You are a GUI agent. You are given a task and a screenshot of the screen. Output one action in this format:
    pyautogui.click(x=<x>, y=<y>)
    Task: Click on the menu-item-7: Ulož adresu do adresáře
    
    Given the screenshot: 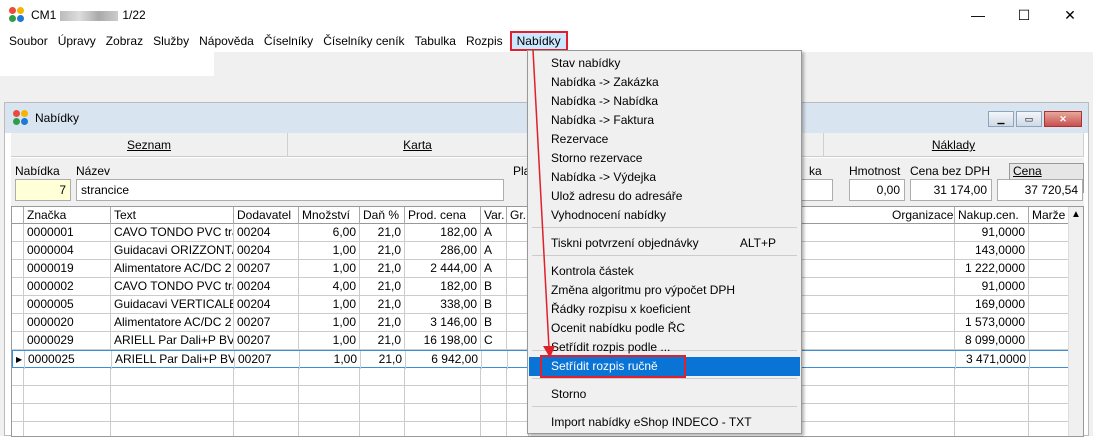 What is the action you would take?
    pyautogui.click(x=664, y=196)
    